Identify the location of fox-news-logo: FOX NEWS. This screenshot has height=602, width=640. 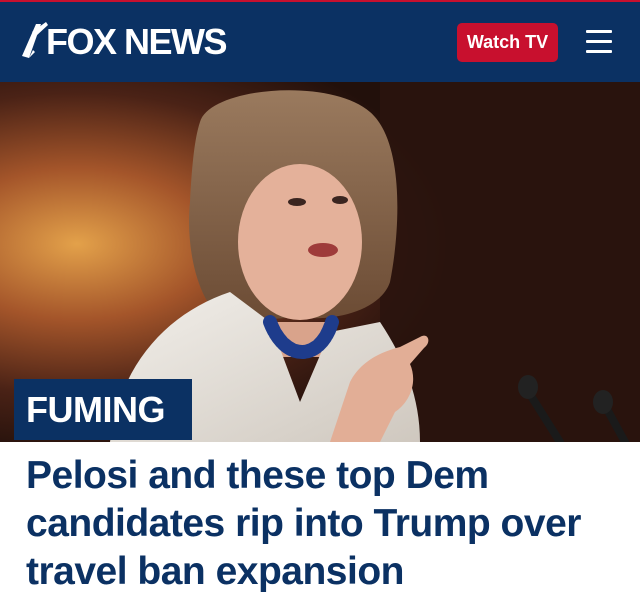
(124, 41).